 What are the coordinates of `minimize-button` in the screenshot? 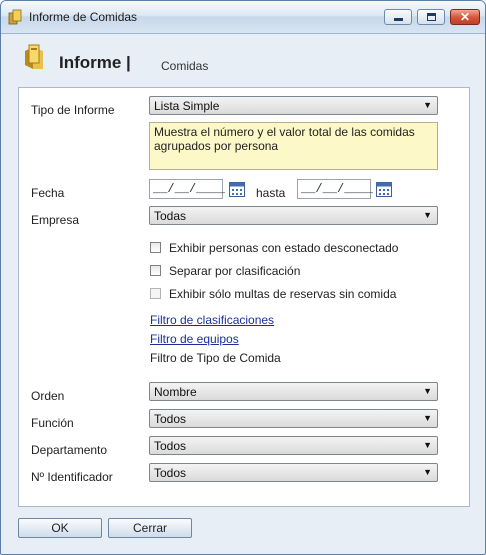 It's located at (398, 17).